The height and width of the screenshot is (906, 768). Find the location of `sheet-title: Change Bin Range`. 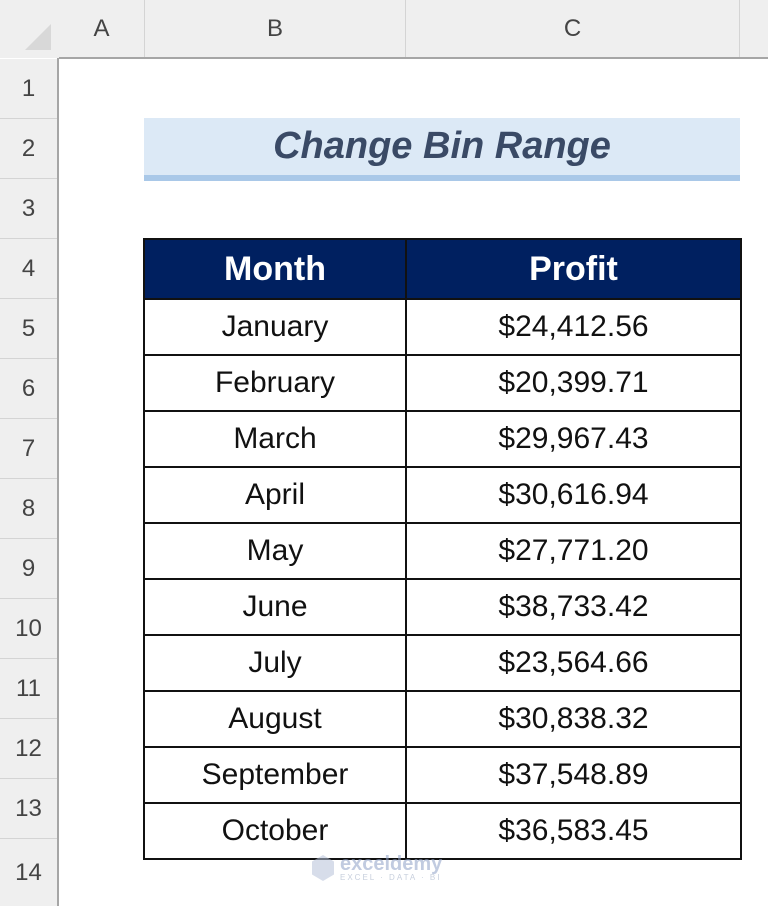

sheet-title: Change Bin Range is located at coordinates (442, 146).